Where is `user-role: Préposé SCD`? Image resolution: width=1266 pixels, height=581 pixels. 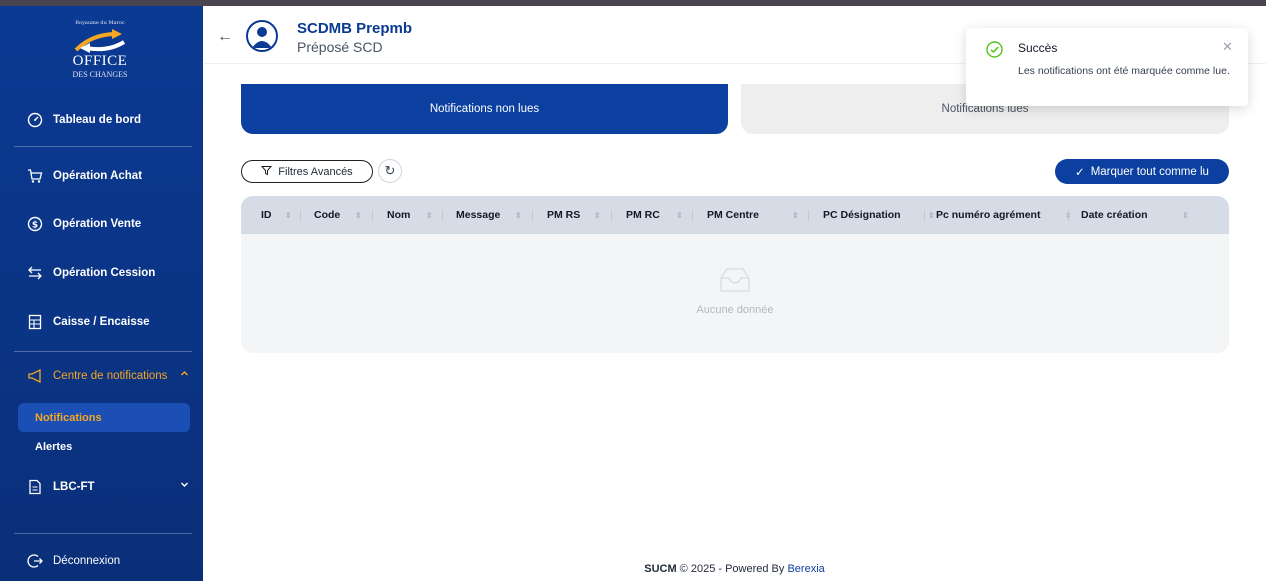
user-role: Préposé SCD is located at coordinates (340, 47).